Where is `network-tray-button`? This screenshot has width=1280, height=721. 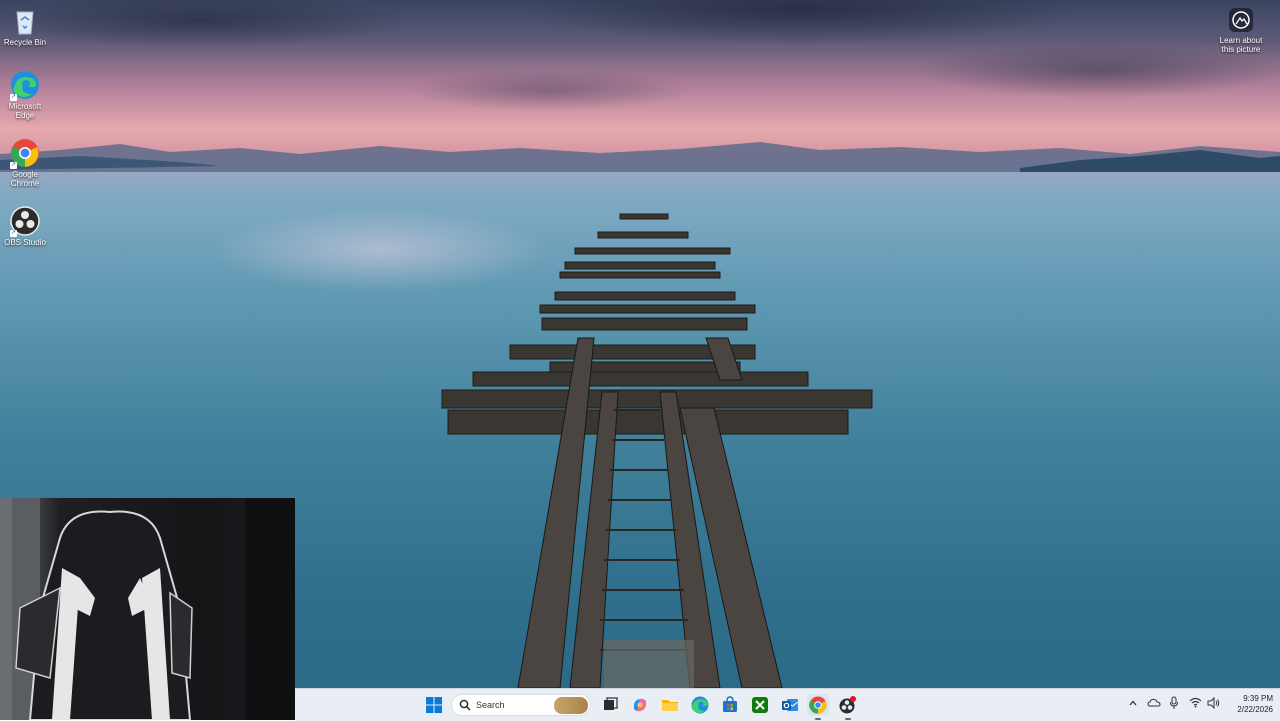
network-tray-button is located at coordinates (1195, 704).